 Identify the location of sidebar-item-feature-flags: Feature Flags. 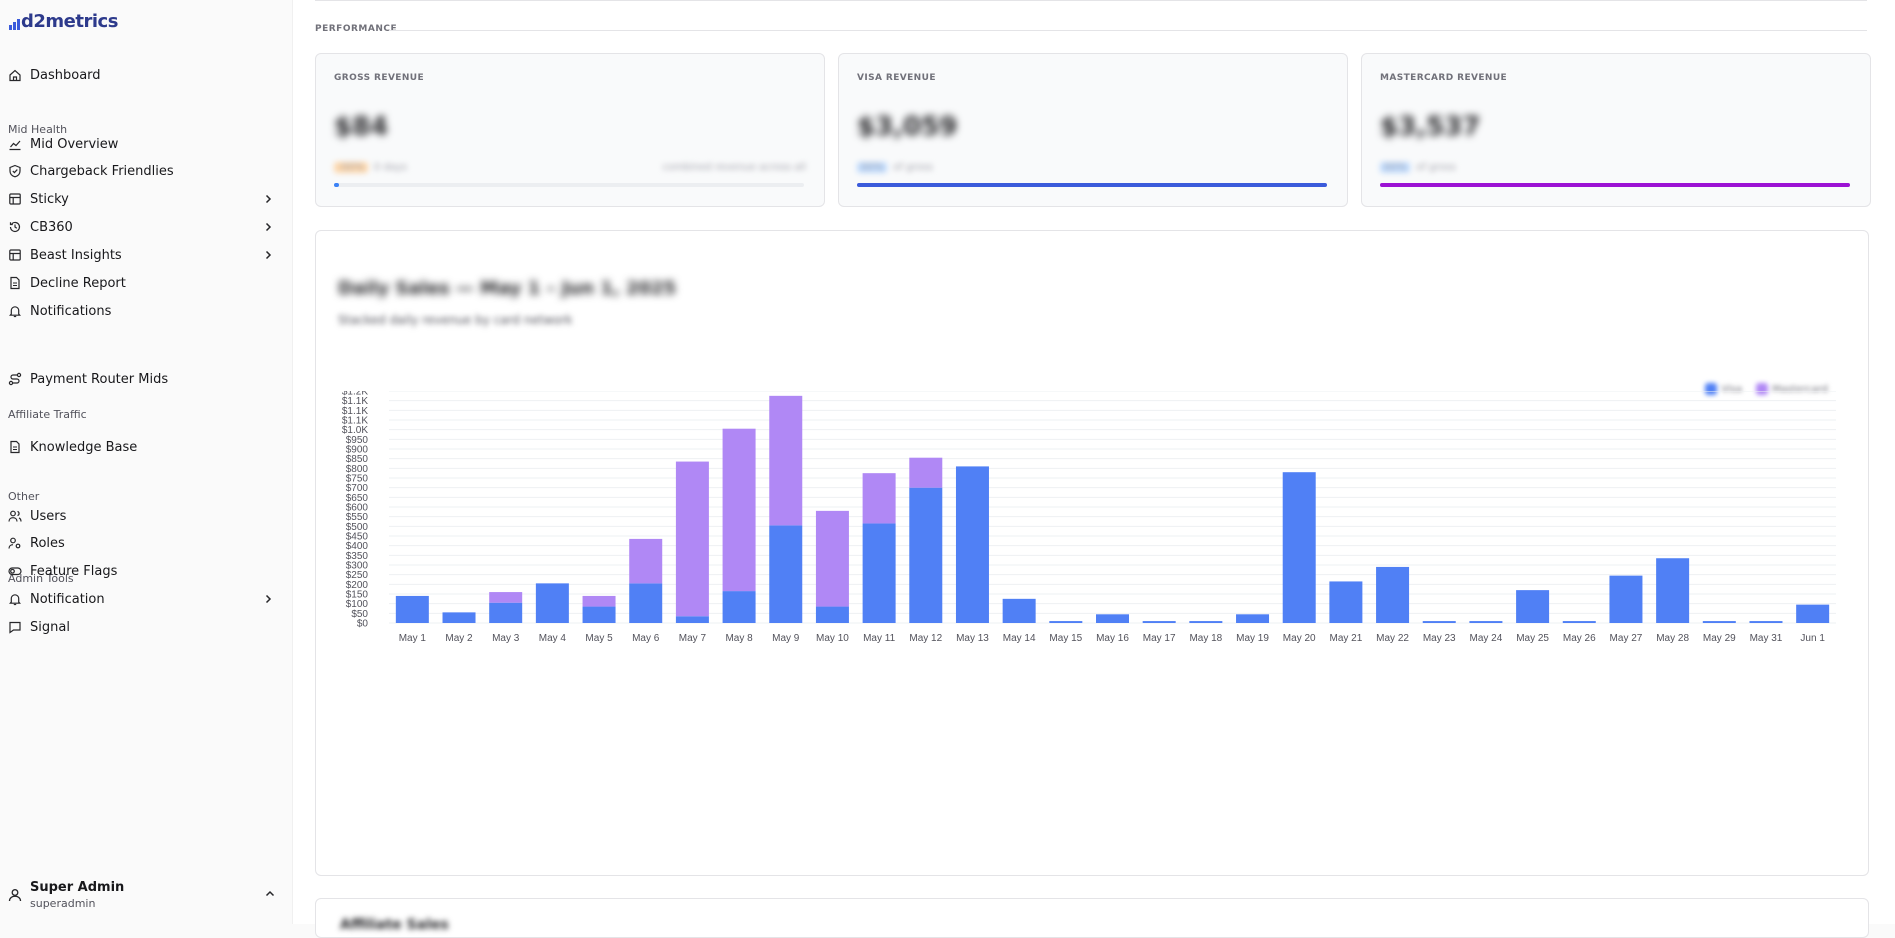
(146, 571).